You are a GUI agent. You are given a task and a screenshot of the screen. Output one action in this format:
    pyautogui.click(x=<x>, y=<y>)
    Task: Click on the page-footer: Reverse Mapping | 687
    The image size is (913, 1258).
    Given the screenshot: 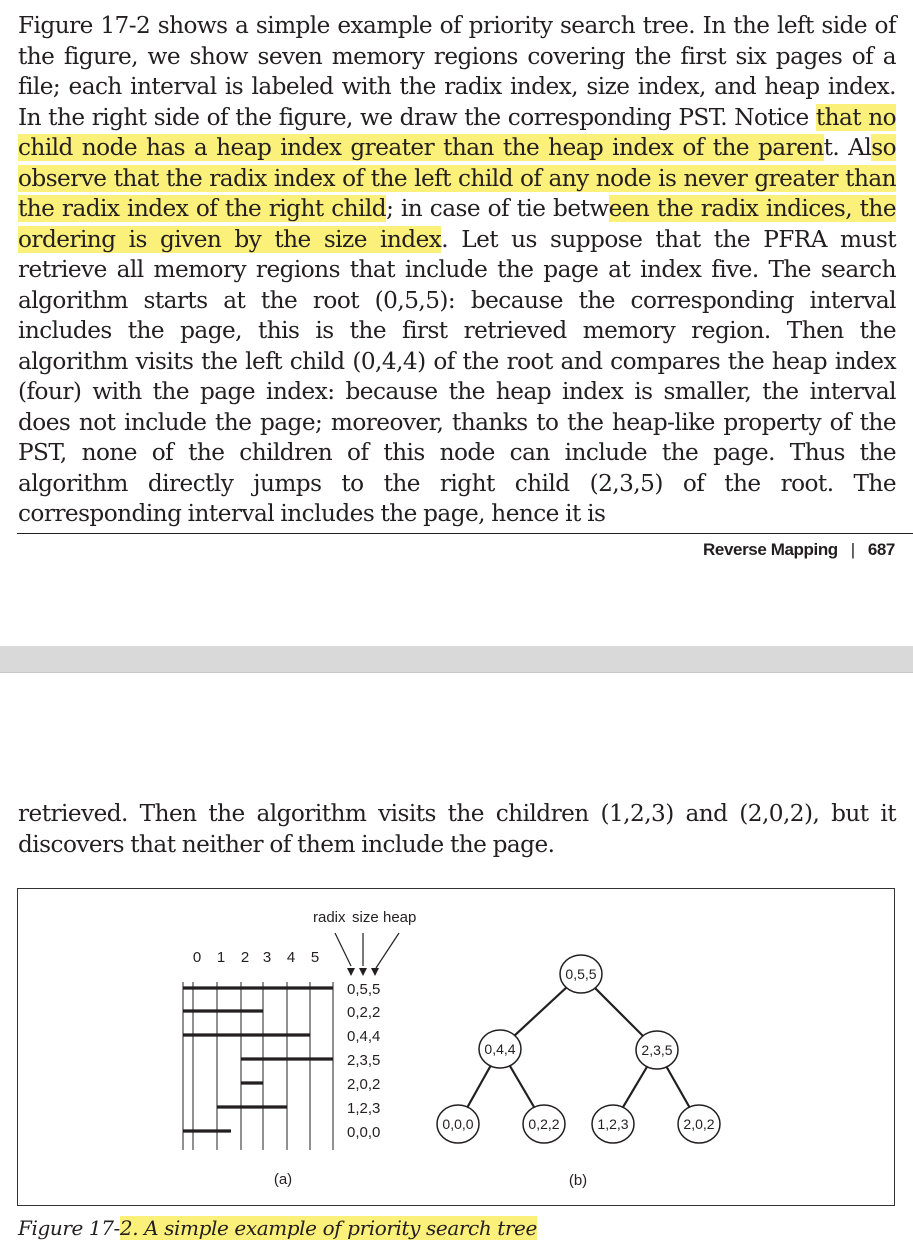 What is the action you would take?
    pyautogui.click(x=799, y=550)
    